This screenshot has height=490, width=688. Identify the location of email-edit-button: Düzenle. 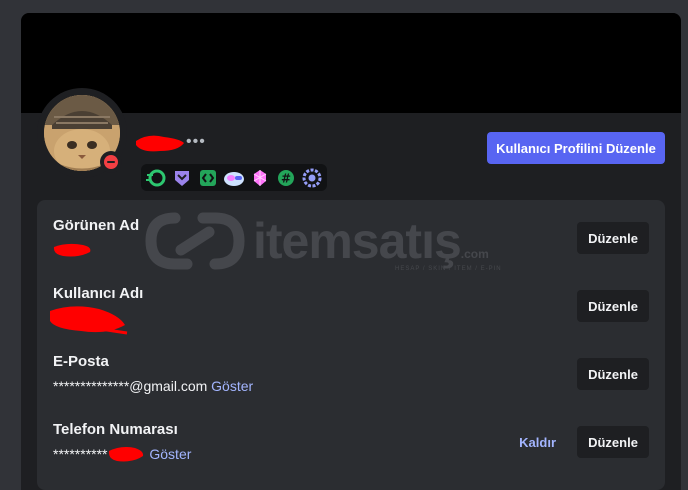
(613, 374).